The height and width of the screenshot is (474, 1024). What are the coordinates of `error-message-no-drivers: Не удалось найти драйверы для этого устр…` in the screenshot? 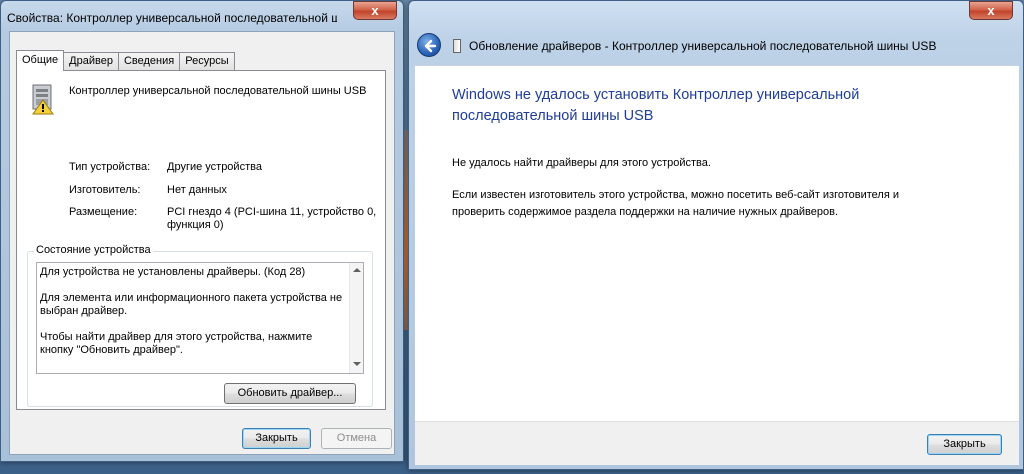 It's located at (581, 163).